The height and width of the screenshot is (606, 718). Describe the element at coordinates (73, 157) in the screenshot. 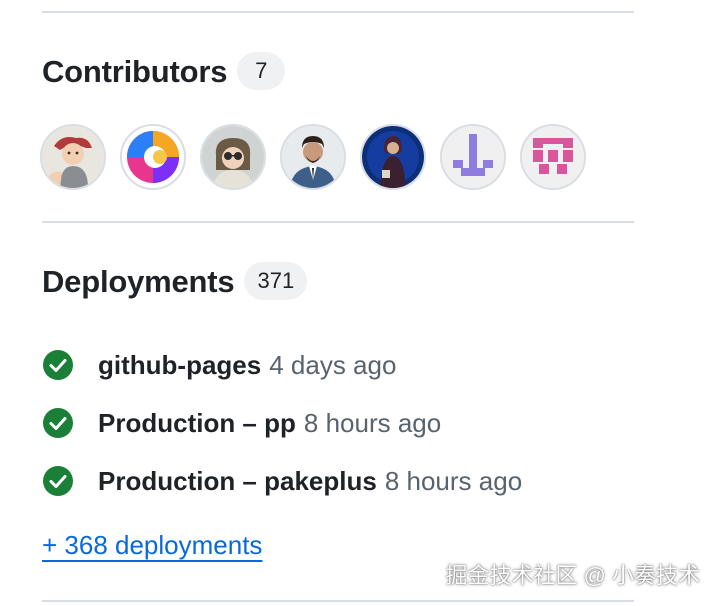

I see `baby-photo-avatar` at that location.